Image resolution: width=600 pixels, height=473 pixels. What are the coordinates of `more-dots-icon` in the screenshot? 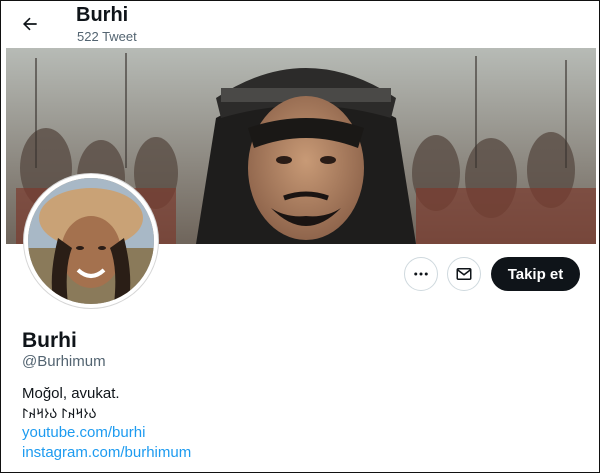 It's located at (421, 274).